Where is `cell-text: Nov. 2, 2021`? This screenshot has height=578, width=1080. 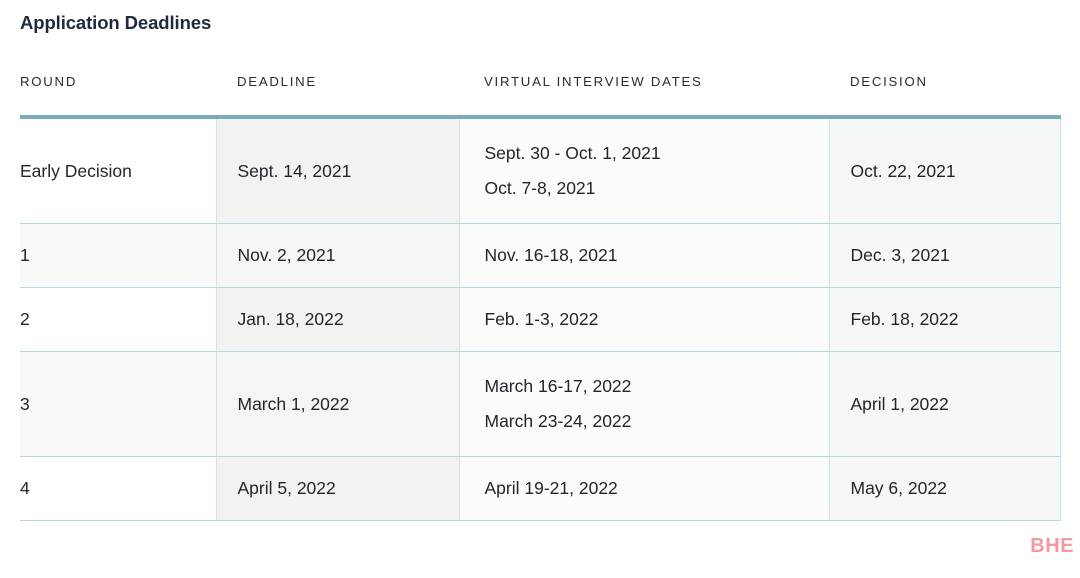
cell-text: Nov. 2, 2021 is located at coordinates (286, 255).